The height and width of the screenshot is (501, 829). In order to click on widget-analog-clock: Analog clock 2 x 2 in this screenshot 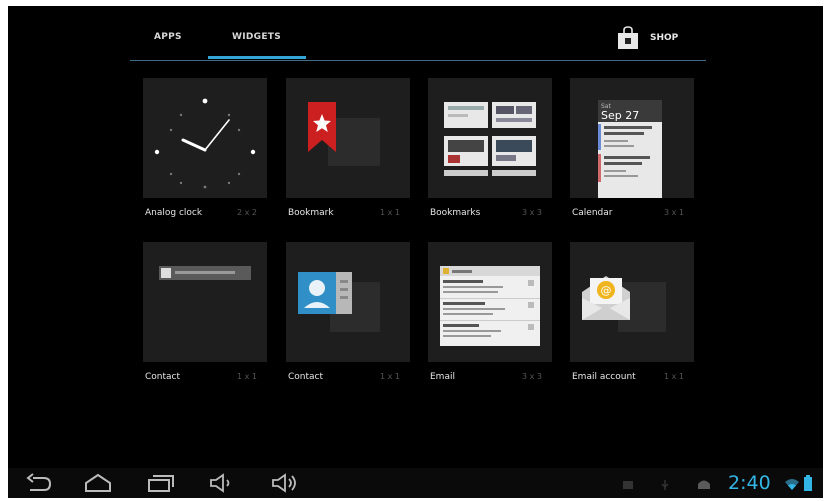, I will do `click(205, 153)`.